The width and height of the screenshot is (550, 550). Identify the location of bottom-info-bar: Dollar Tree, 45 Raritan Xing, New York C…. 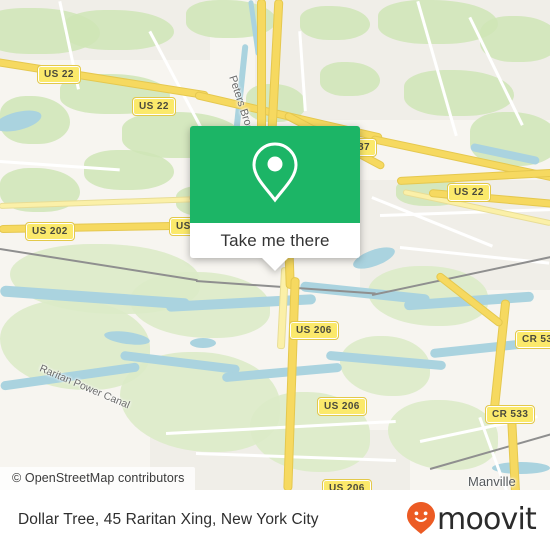
(275, 520).